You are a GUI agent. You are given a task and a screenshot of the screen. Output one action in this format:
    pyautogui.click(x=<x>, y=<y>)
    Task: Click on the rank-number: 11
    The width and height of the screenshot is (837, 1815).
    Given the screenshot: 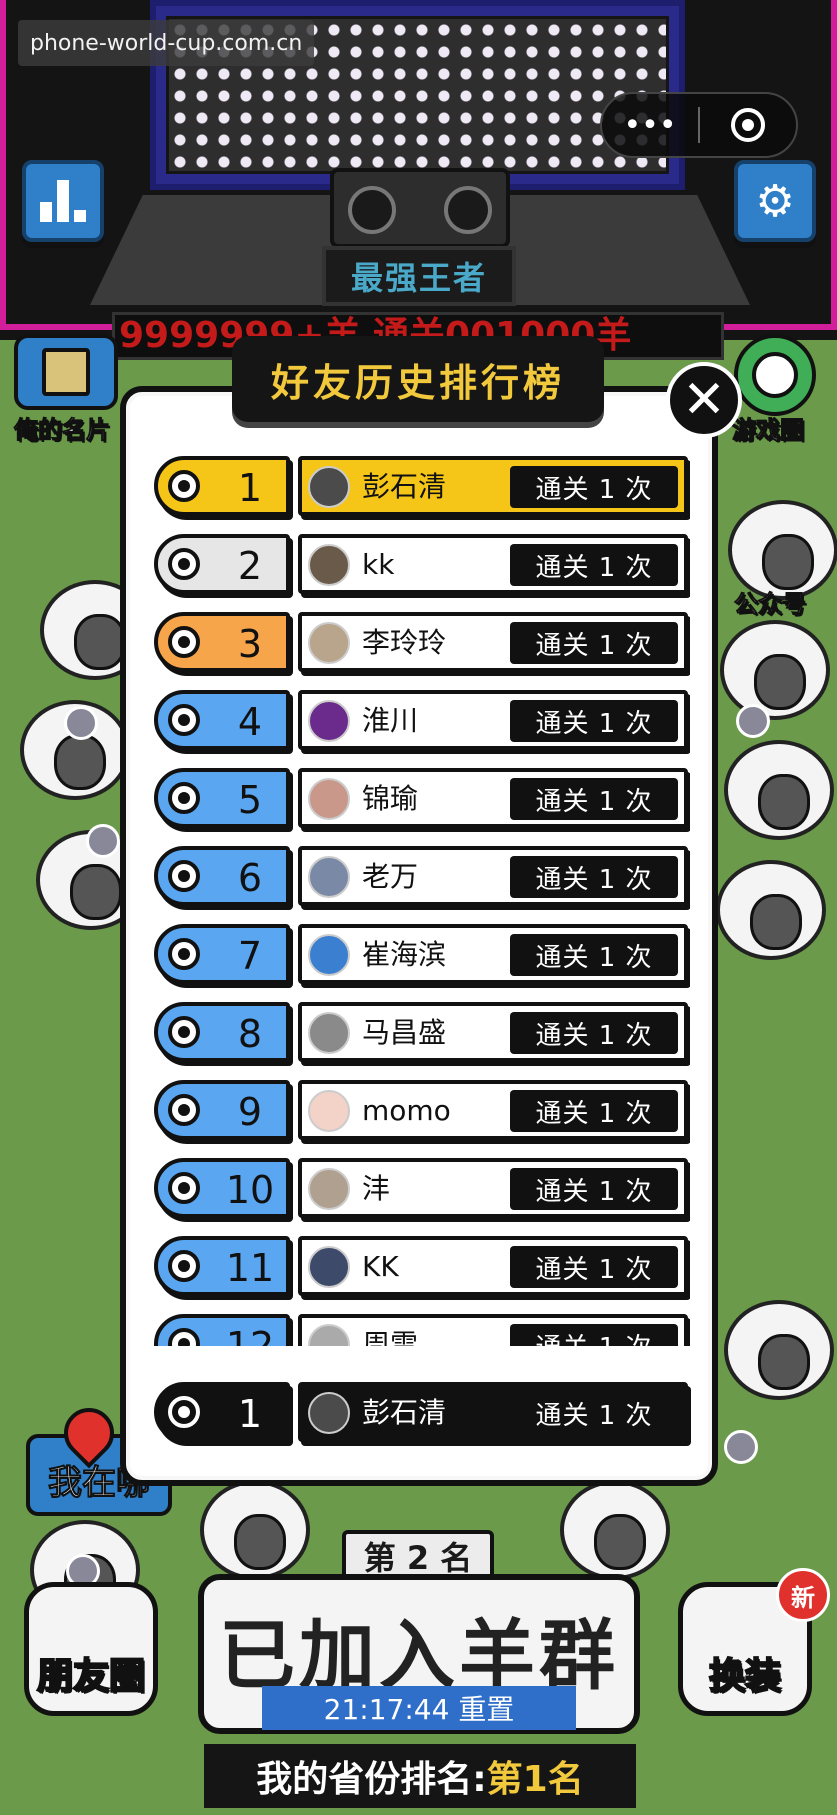 What is the action you would take?
    pyautogui.click(x=250, y=1268)
    